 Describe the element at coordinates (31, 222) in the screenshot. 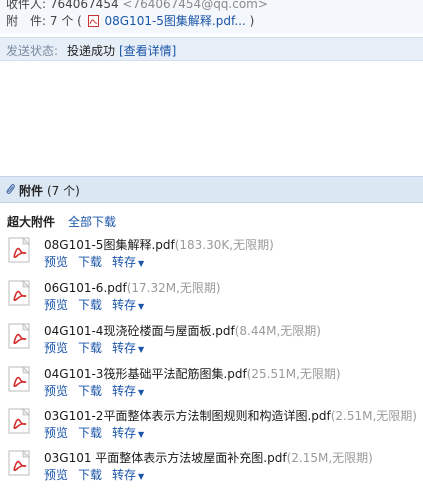

I see `large-attachments-title: 超大附件` at that location.